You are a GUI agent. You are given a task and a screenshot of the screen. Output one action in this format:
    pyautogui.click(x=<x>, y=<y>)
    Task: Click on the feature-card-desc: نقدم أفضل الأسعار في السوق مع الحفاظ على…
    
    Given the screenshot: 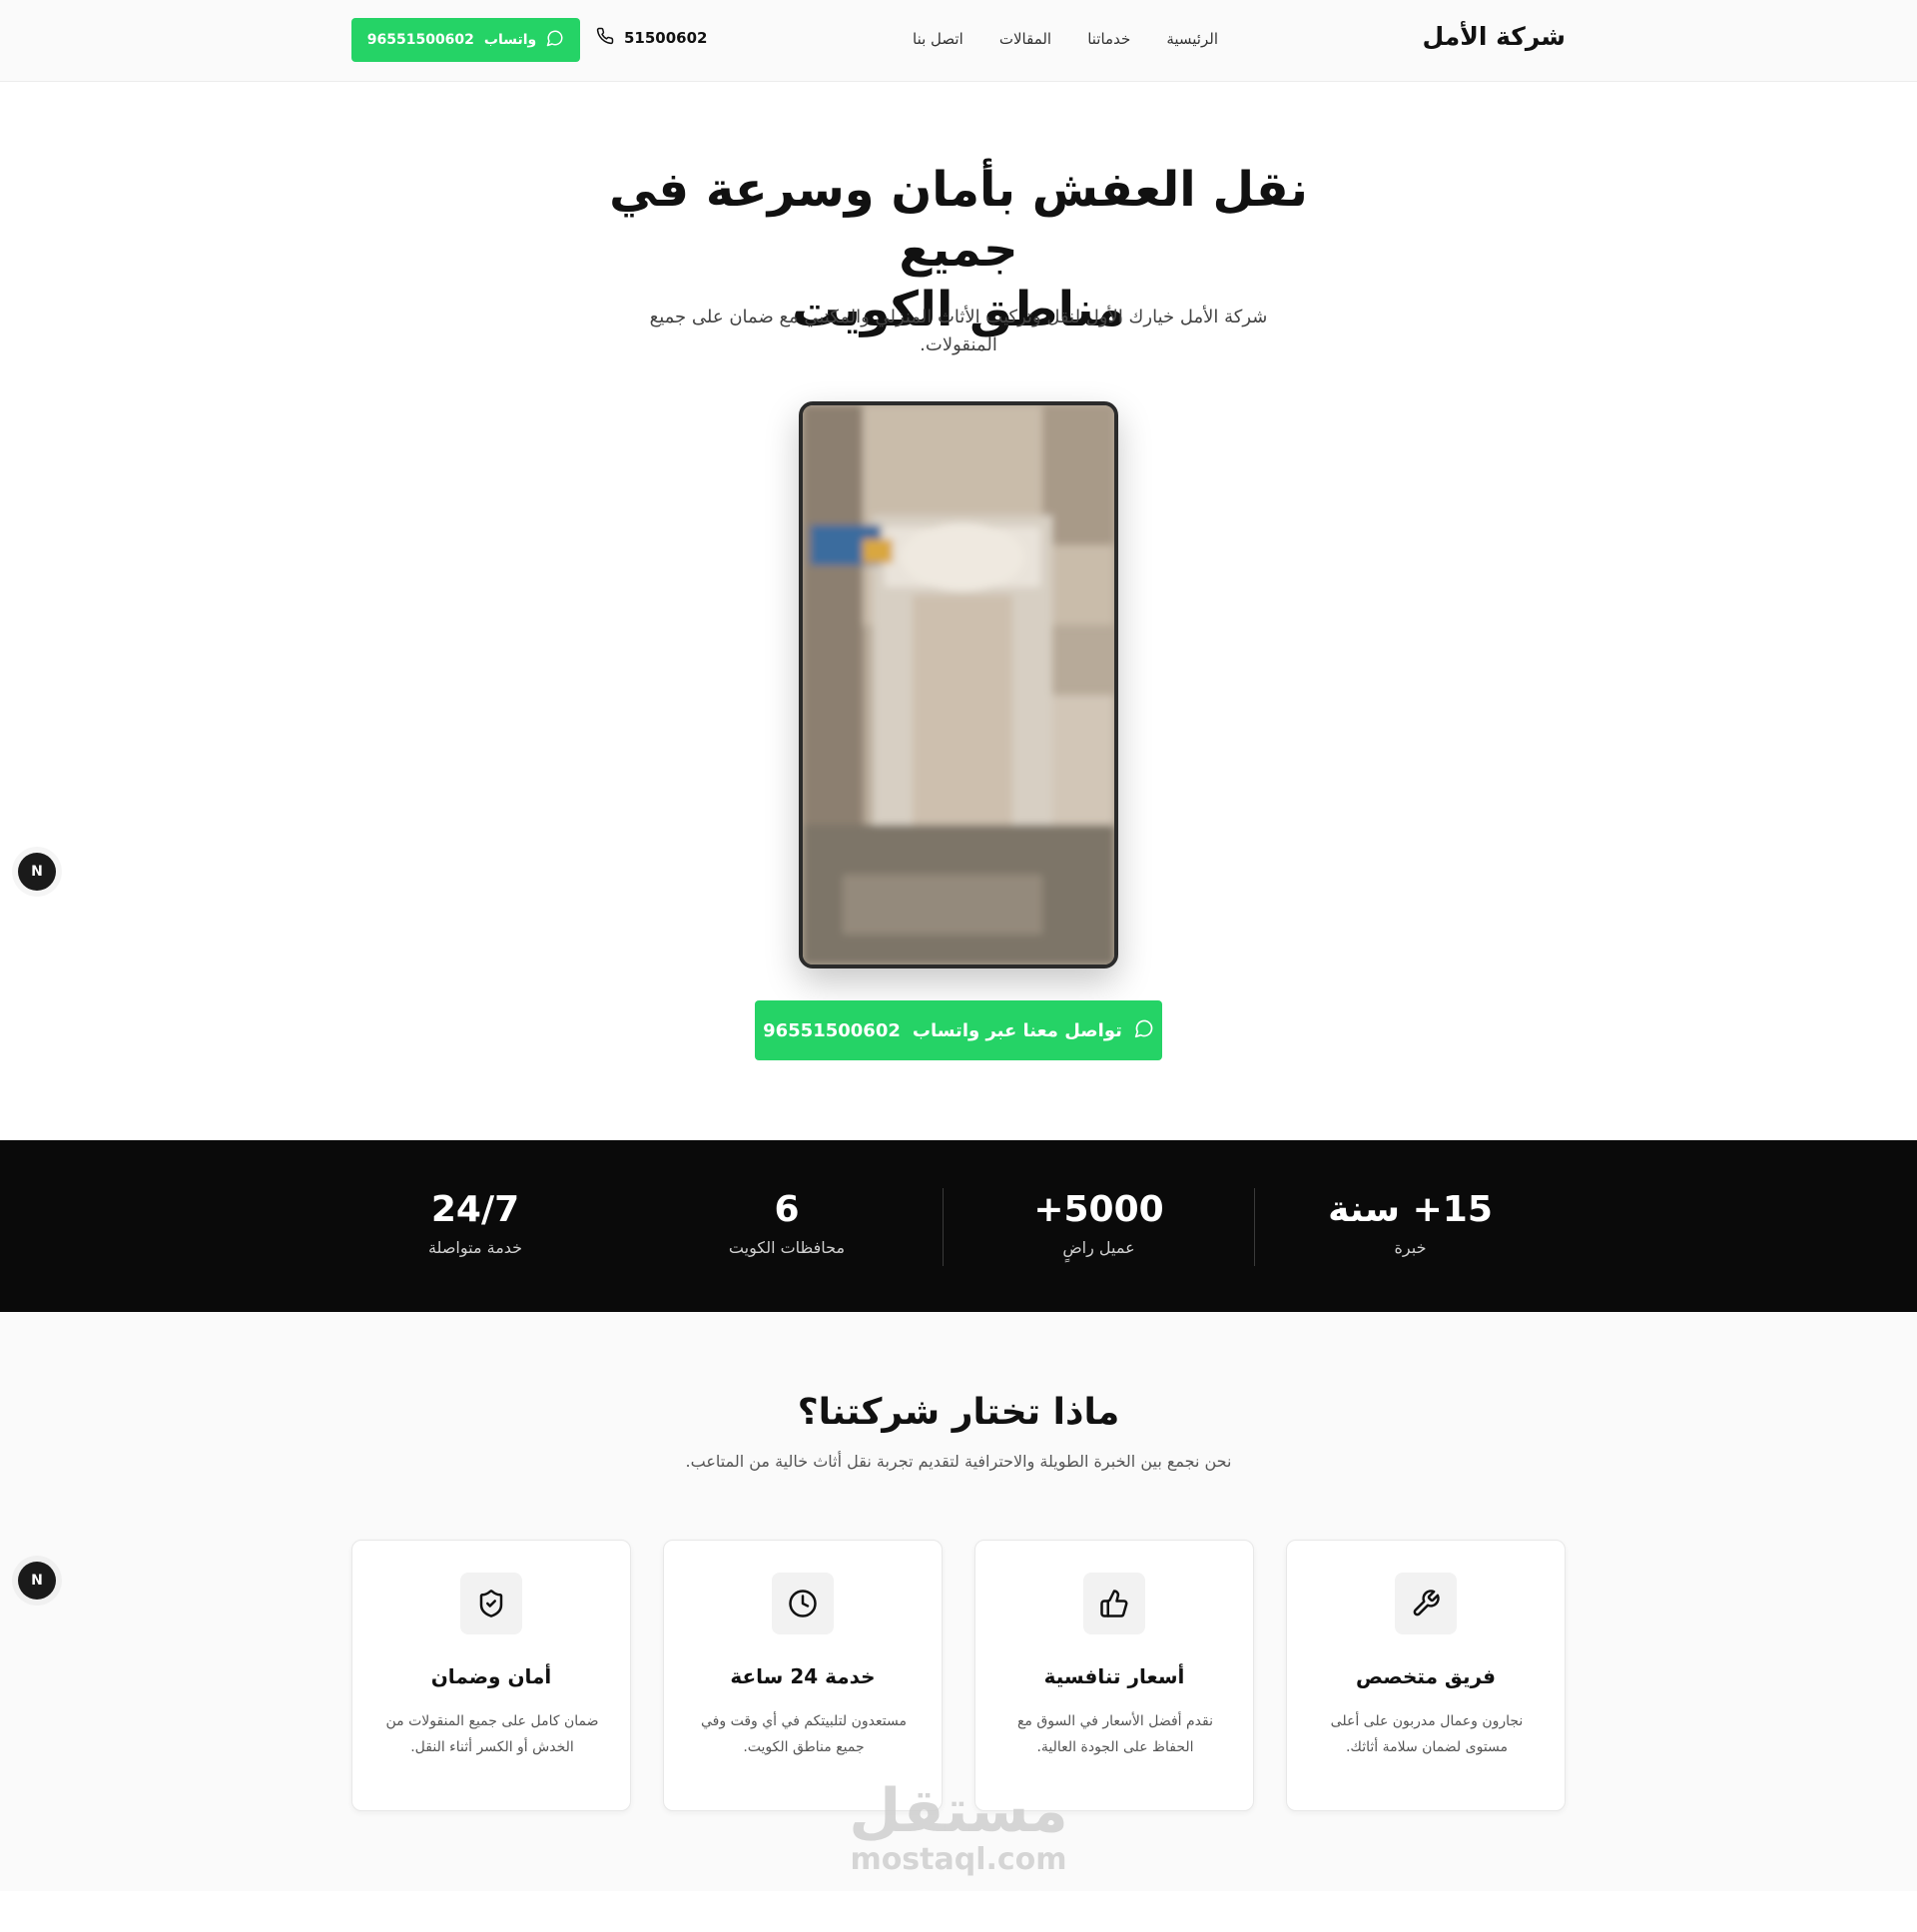 What is the action you would take?
    pyautogui.click(x=1114, y=1734)
    